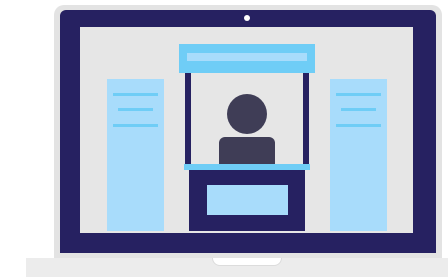 The image size is (448, 277). I want to click on left-banner-stand, so click(135, 155).